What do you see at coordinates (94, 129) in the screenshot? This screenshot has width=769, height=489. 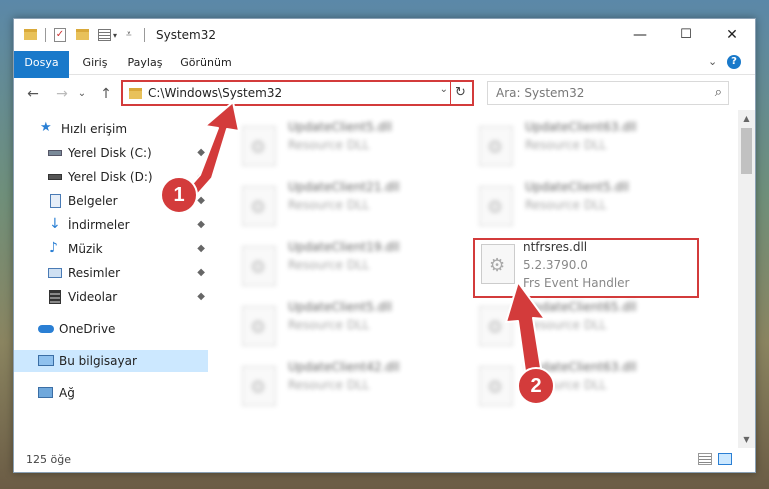 I see `nav-item-label: Hızlı erişim` at bounding box center [94, 129].